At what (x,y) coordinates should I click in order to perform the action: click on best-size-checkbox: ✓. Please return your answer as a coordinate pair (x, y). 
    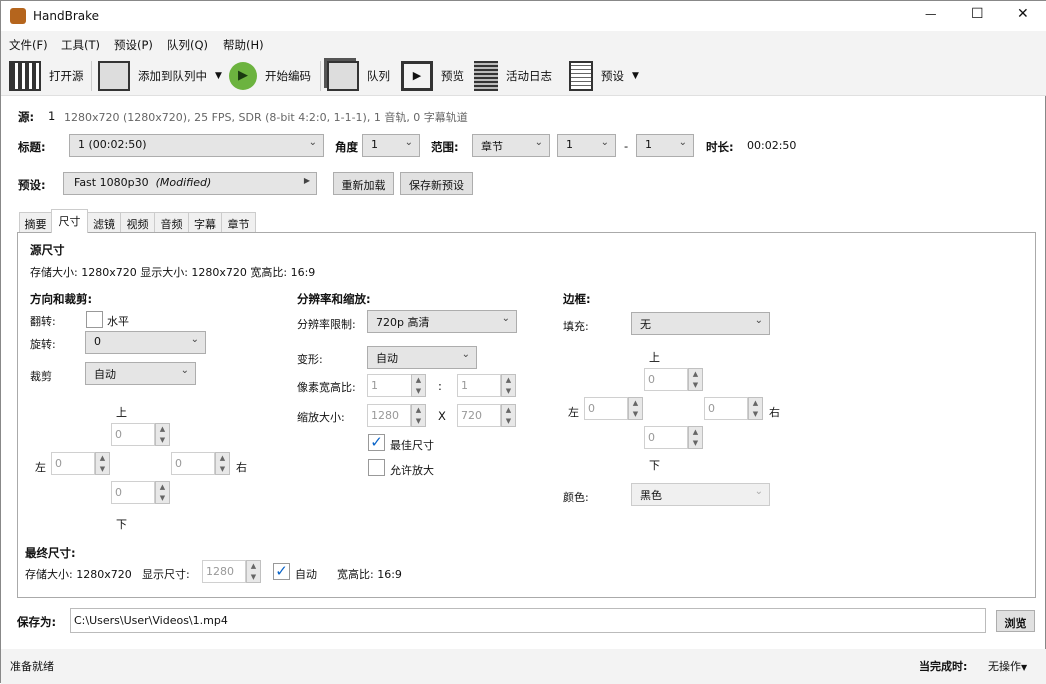
    Looking at the image, I should click on (376, 442).